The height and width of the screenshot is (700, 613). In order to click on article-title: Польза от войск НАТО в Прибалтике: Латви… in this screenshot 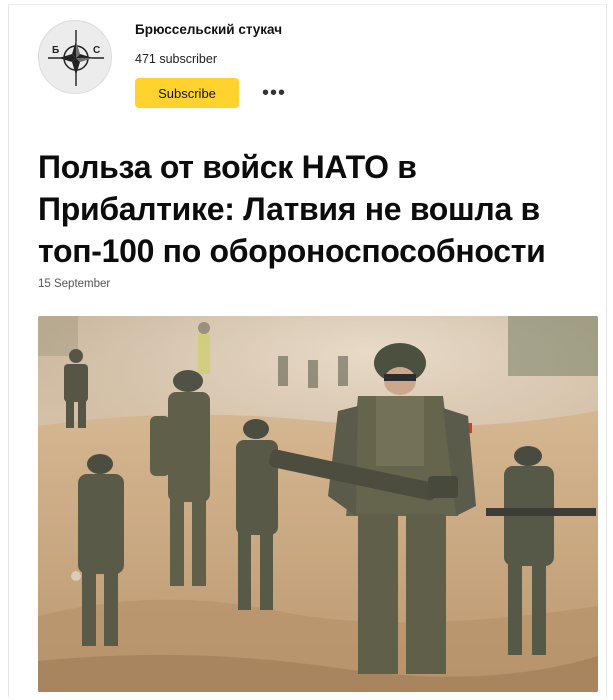, I will do `click(292, 209)`.